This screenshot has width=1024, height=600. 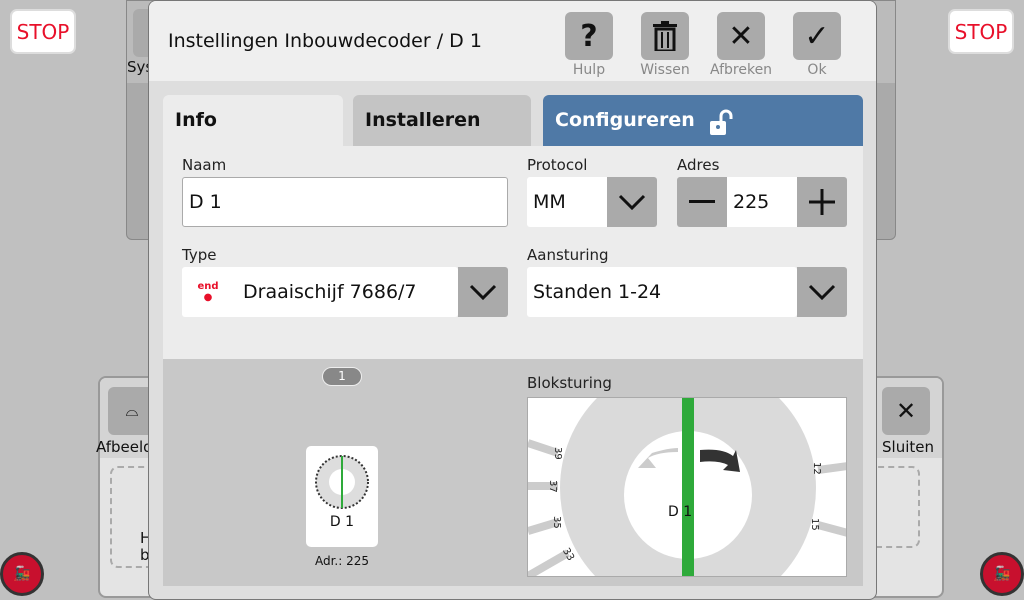 I want to click on turntable-type-icon: end ●, so click(x=208, y=292).